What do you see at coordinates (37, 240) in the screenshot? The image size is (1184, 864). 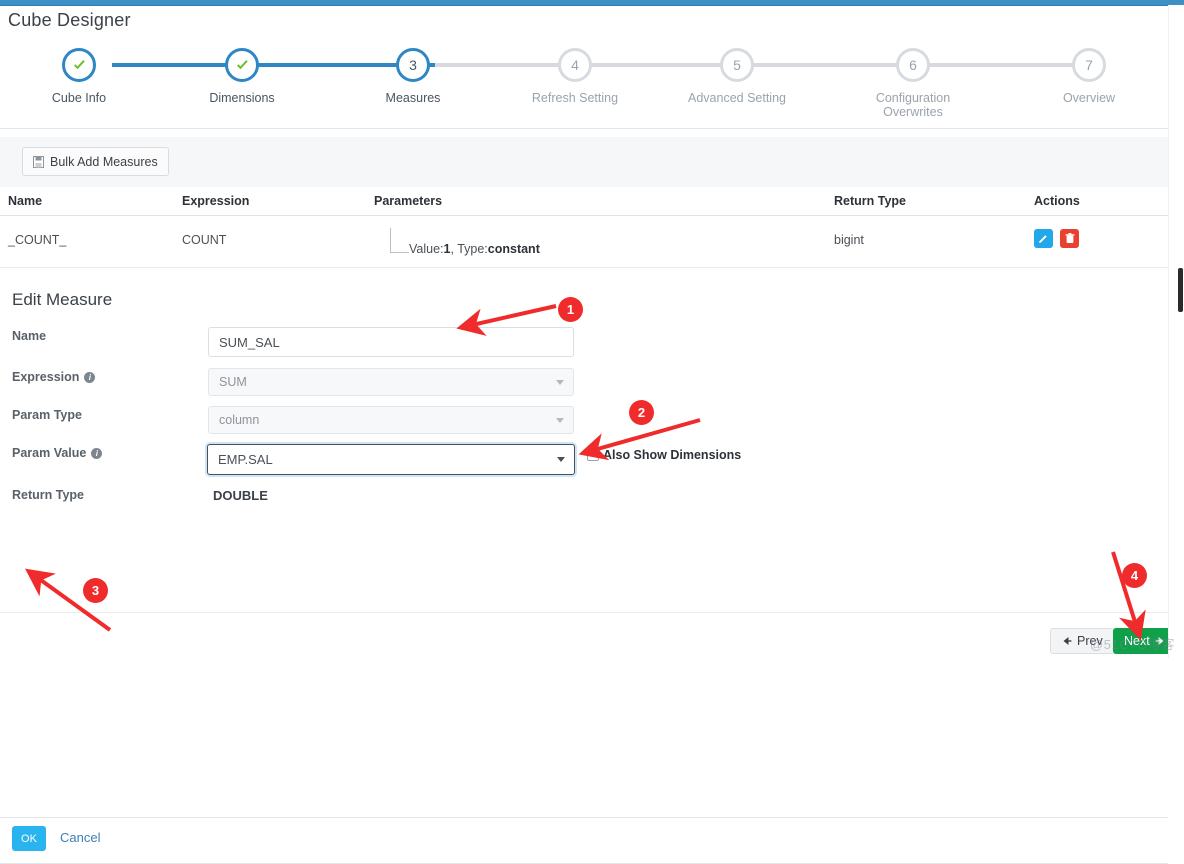 I see `cell-measure-name: _COUNT_` at bounding box center [37, 240].